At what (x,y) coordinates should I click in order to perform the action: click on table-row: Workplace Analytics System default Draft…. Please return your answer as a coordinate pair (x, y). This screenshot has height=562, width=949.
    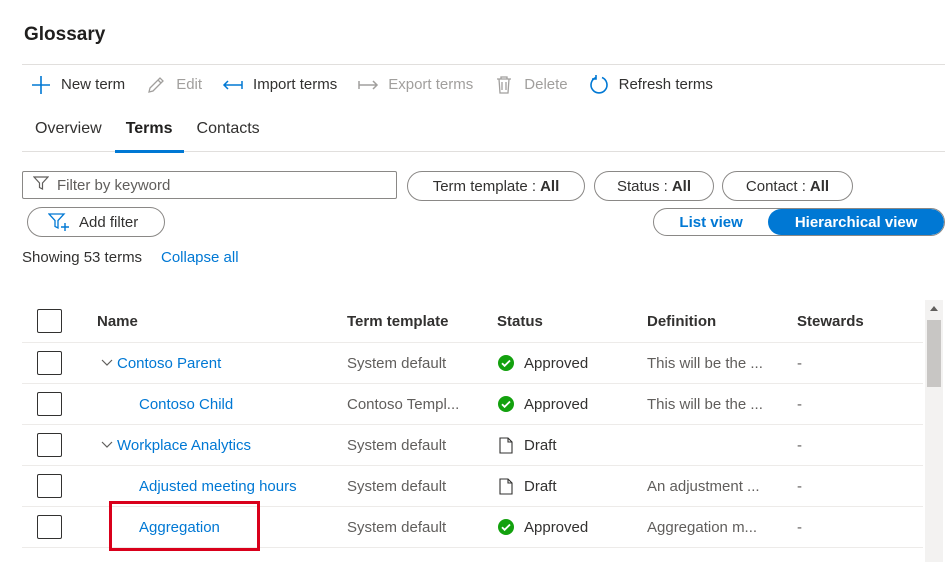
    Looking at the image, I should click on (472, 445).